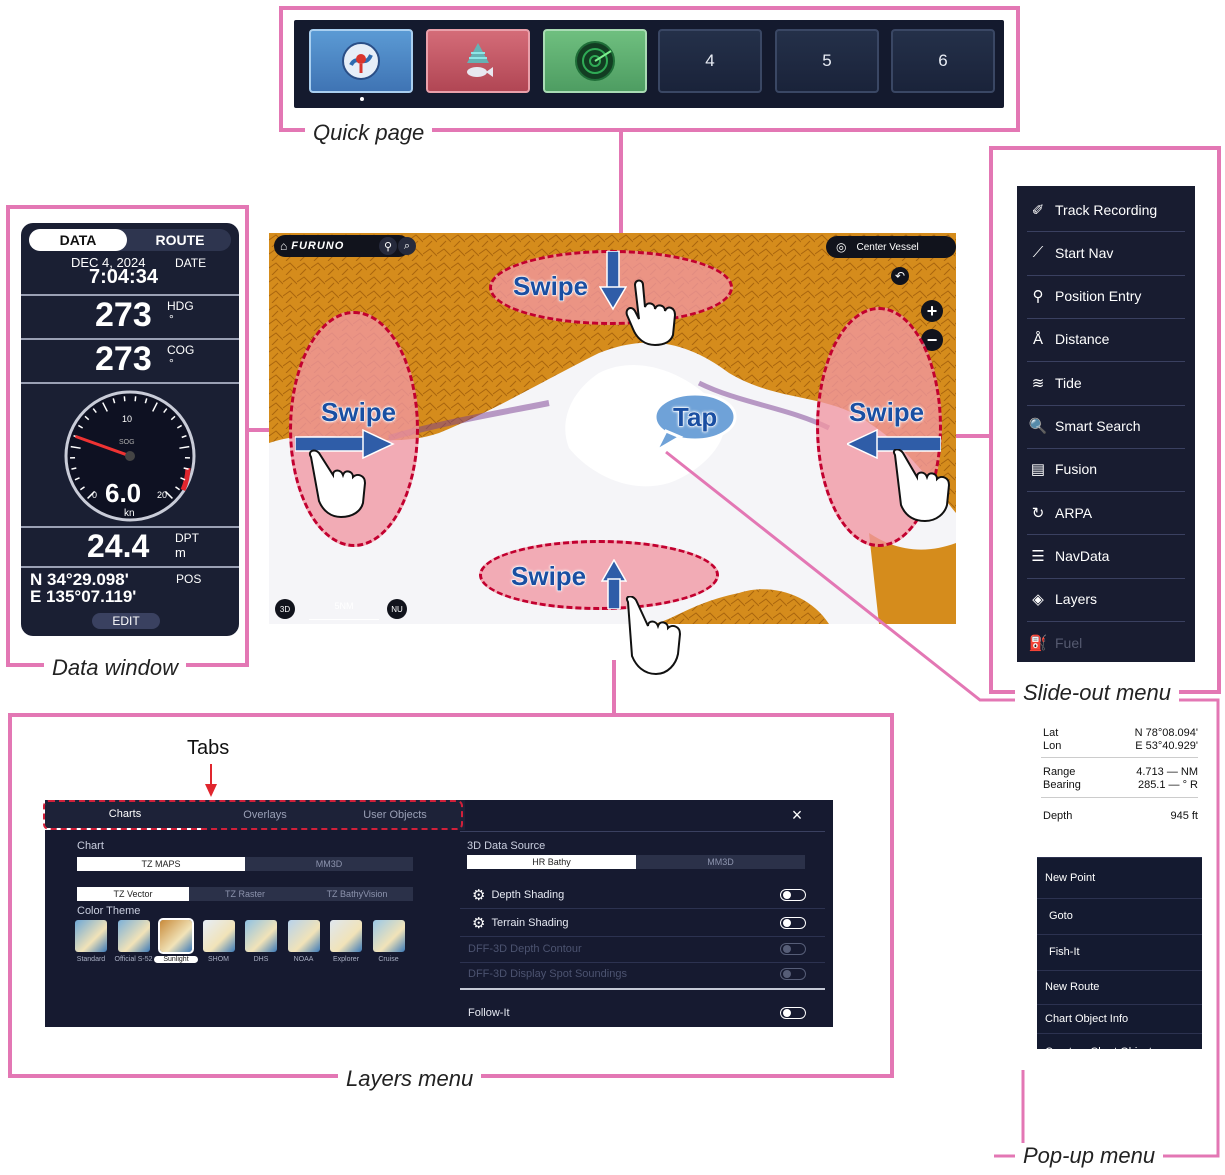 Image resolution: width=1225 pixels, height=1175 pixels. I want to click on popup-item-label: Fish-It, so click(1064, 952).